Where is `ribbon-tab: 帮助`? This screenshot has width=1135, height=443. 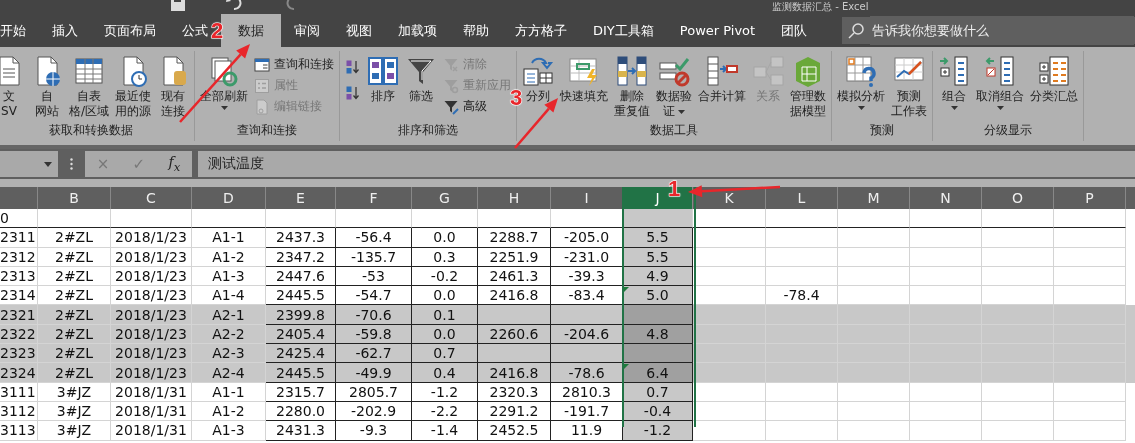 ribbon-tab: 帮助 is located at coordinates (476, 30).